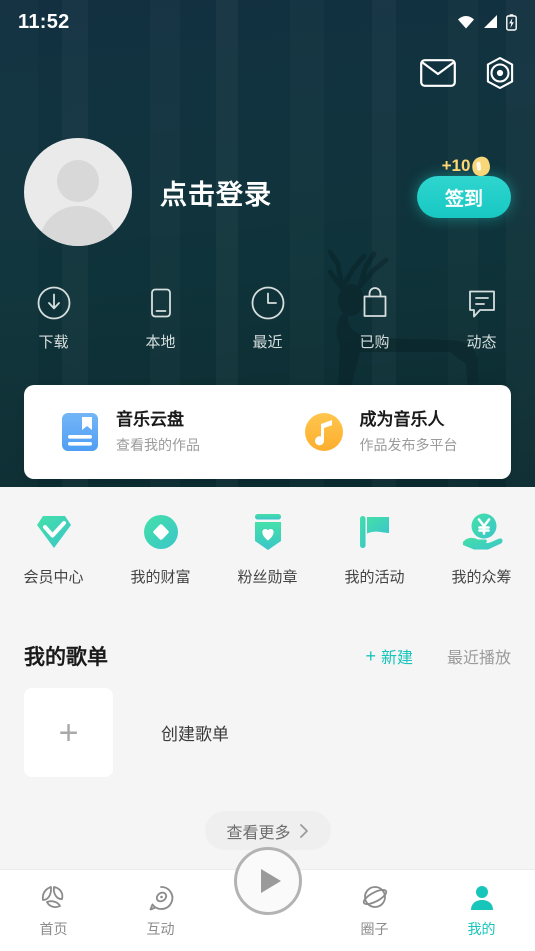 The height and width of the screenshot is (951, 535). I want to click on cloud-disk-card: 音乐云盘 查看我的作品 成为音乐人 作品发布多平台, so click(267, 432).